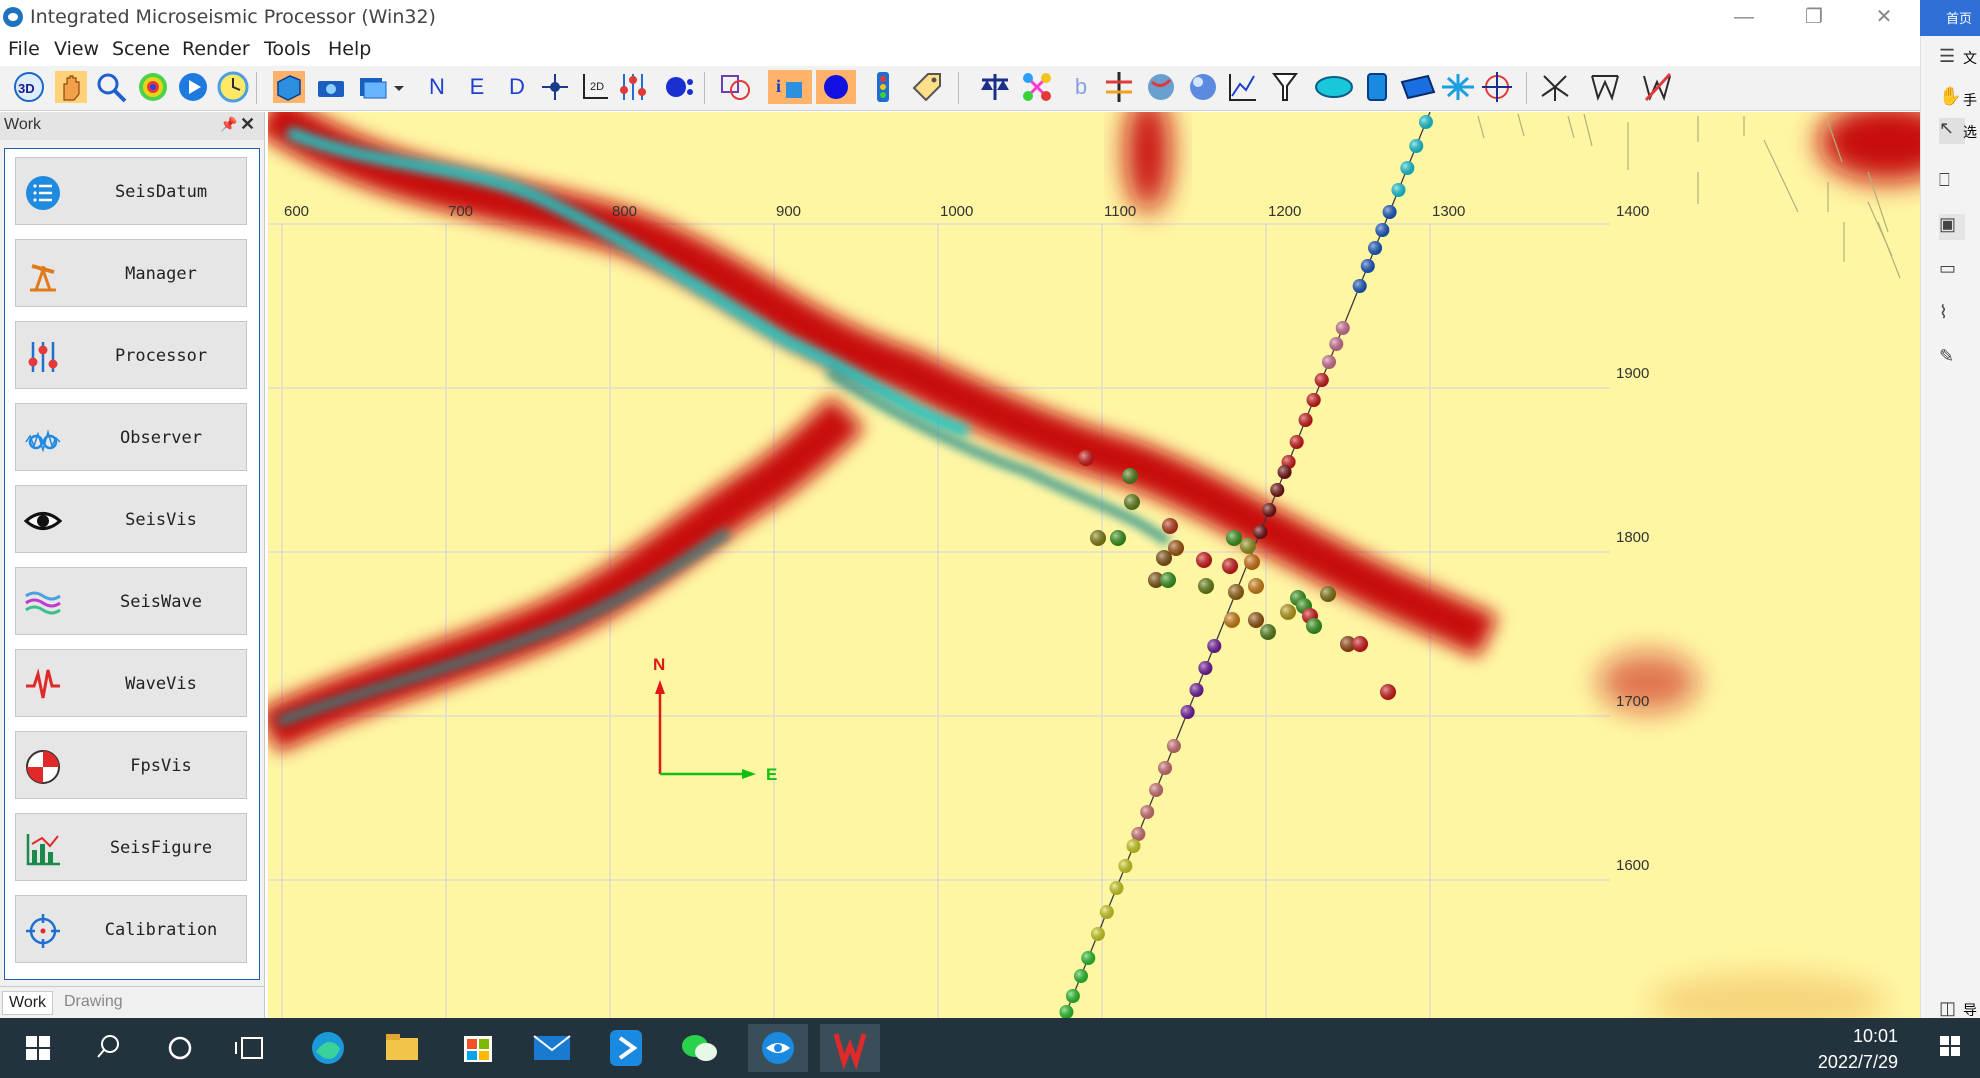  What do you see at coordinates (1632, 373) in the screenshot?
I see `y-tick-label: 1900` at bounding box center [1632, 373].